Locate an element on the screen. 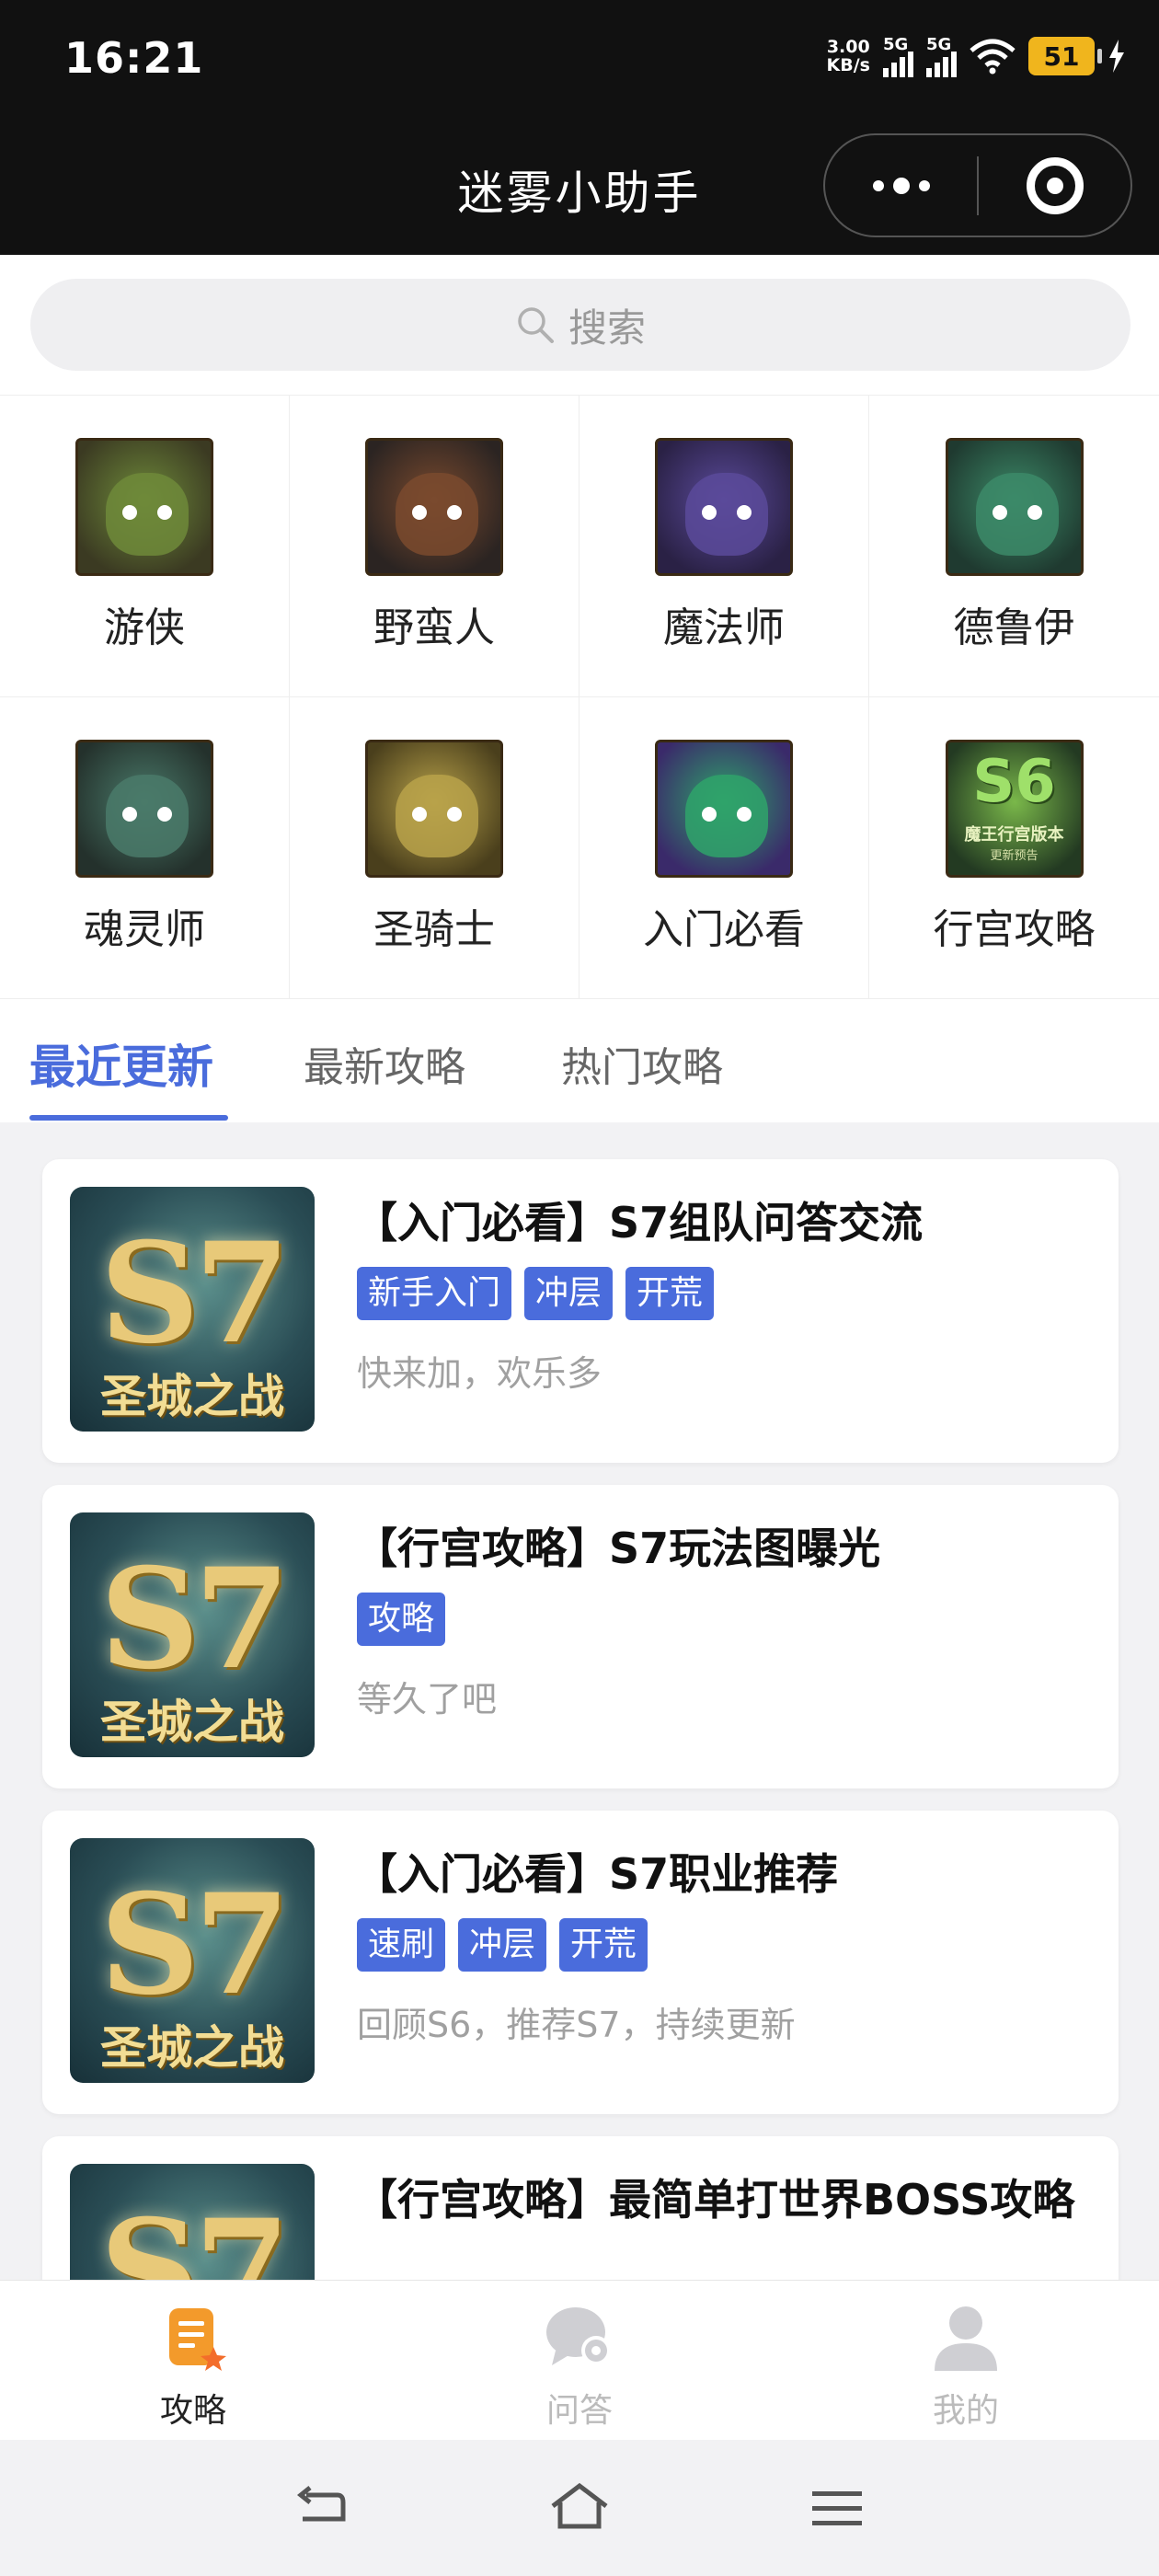 Image resolution: width=1159 pixels, height=2576 pixels. search-icon is located at coordinates (536, 325).